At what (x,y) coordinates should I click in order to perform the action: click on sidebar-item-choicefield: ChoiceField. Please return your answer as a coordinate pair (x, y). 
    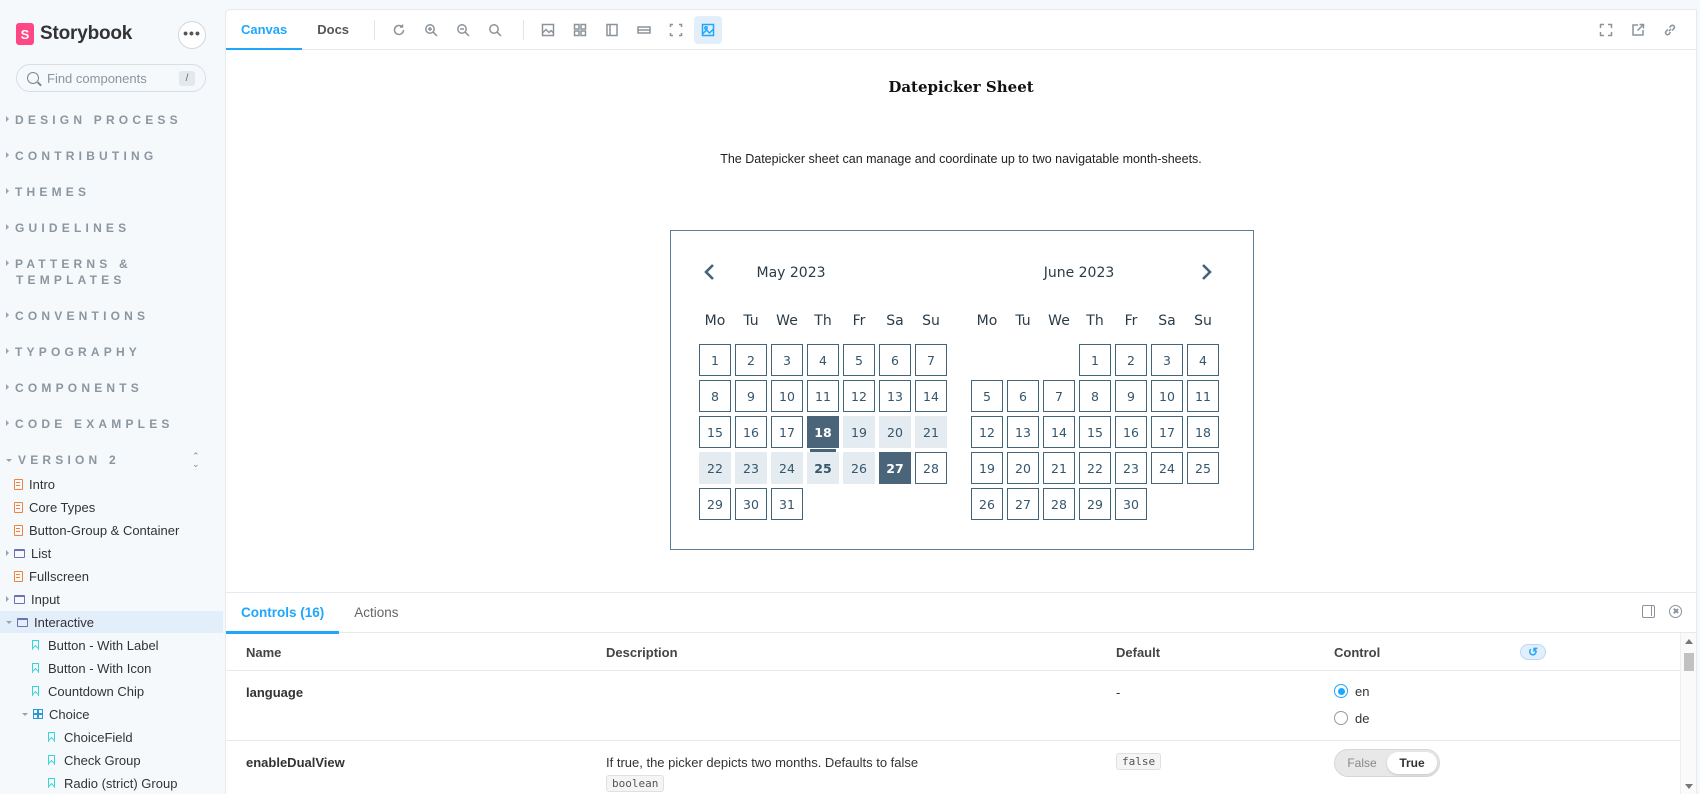
    Looking at the image, I should click on (111, 737).